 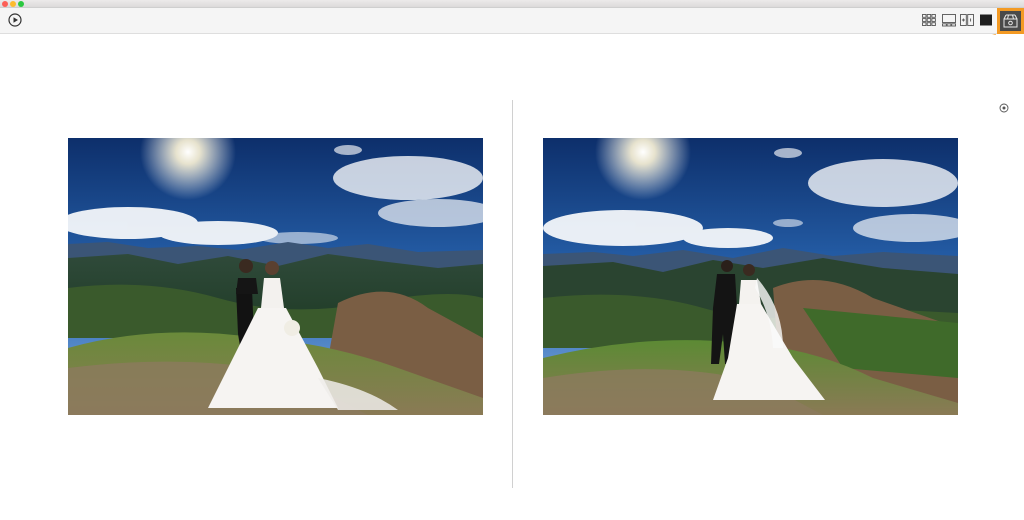 I want to click on window-titlebar, so click(x=512, y=4).